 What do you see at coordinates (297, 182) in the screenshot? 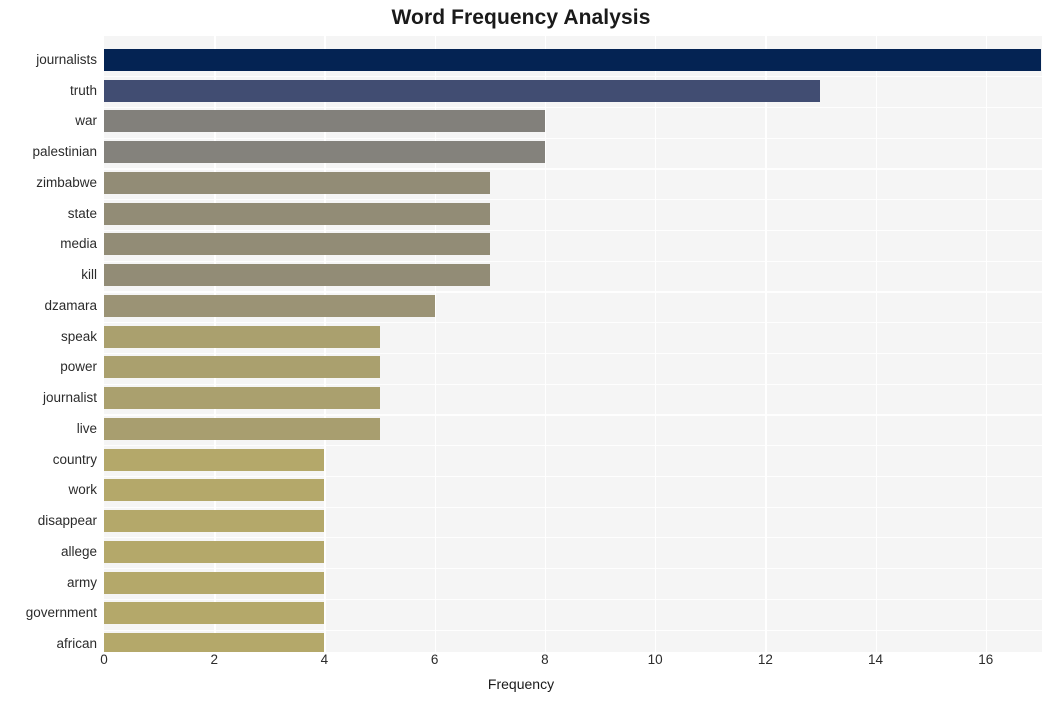
I see `bar-rect-zimbabwe` at bounding box center [297, 182].